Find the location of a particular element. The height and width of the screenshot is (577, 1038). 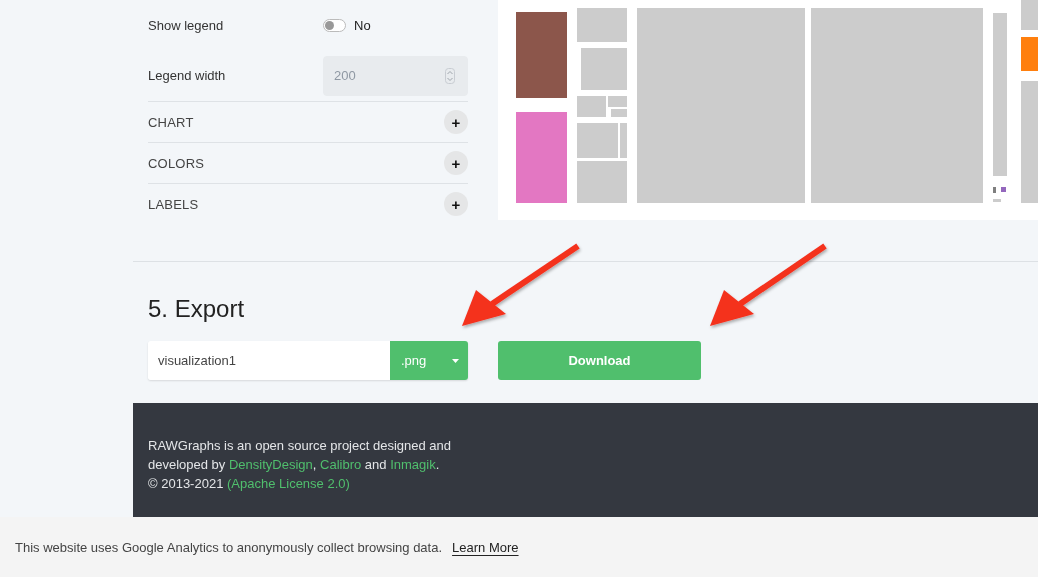

footer-text: developed by DensityDesign, Calibro and Inmagik. is located at coordinates (294, 465).